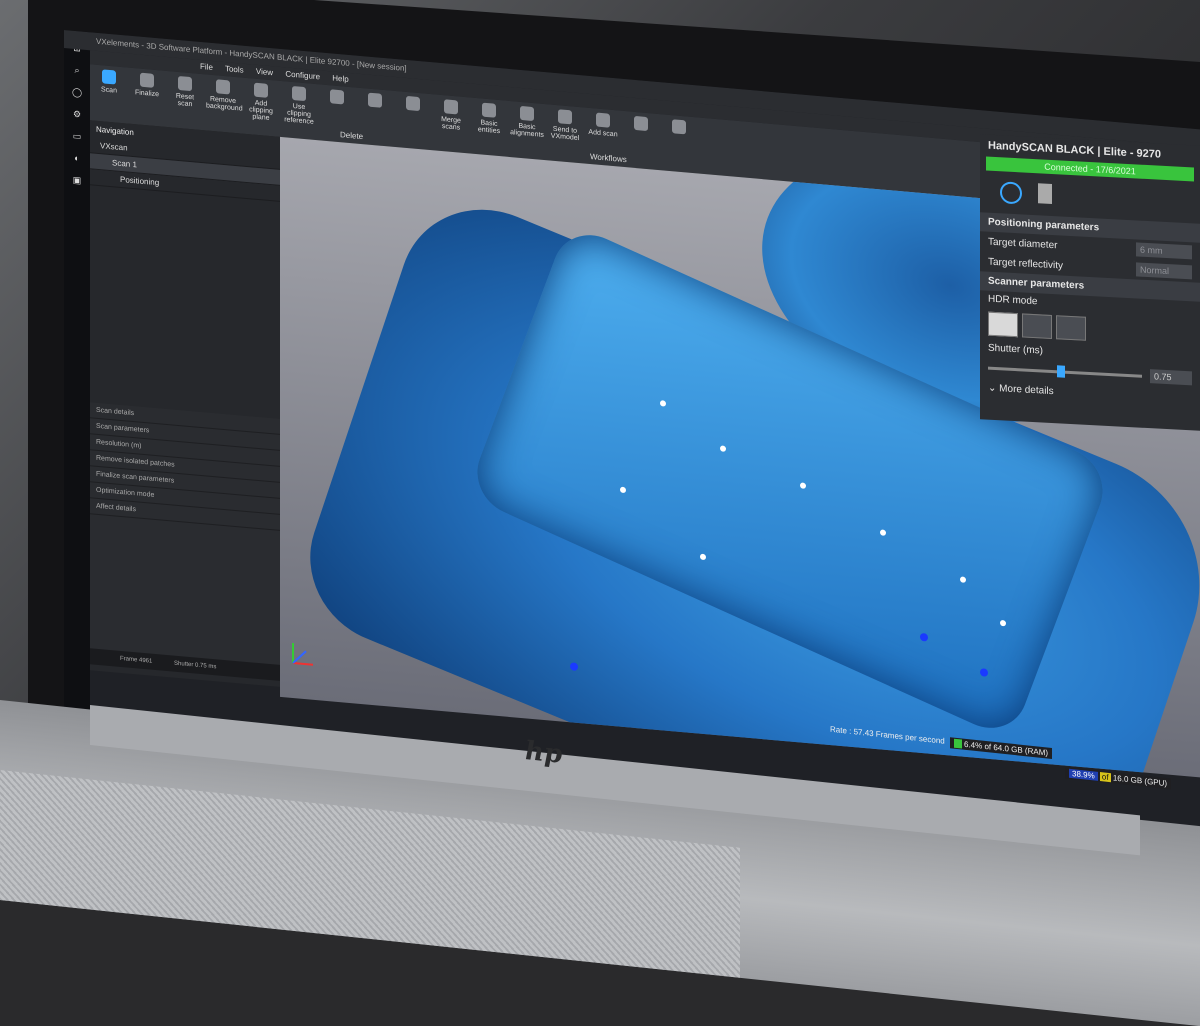 The width and height of the screenshot is (1200, 1026). I want to click on finalize-button: Finalize, so click(147, 97).